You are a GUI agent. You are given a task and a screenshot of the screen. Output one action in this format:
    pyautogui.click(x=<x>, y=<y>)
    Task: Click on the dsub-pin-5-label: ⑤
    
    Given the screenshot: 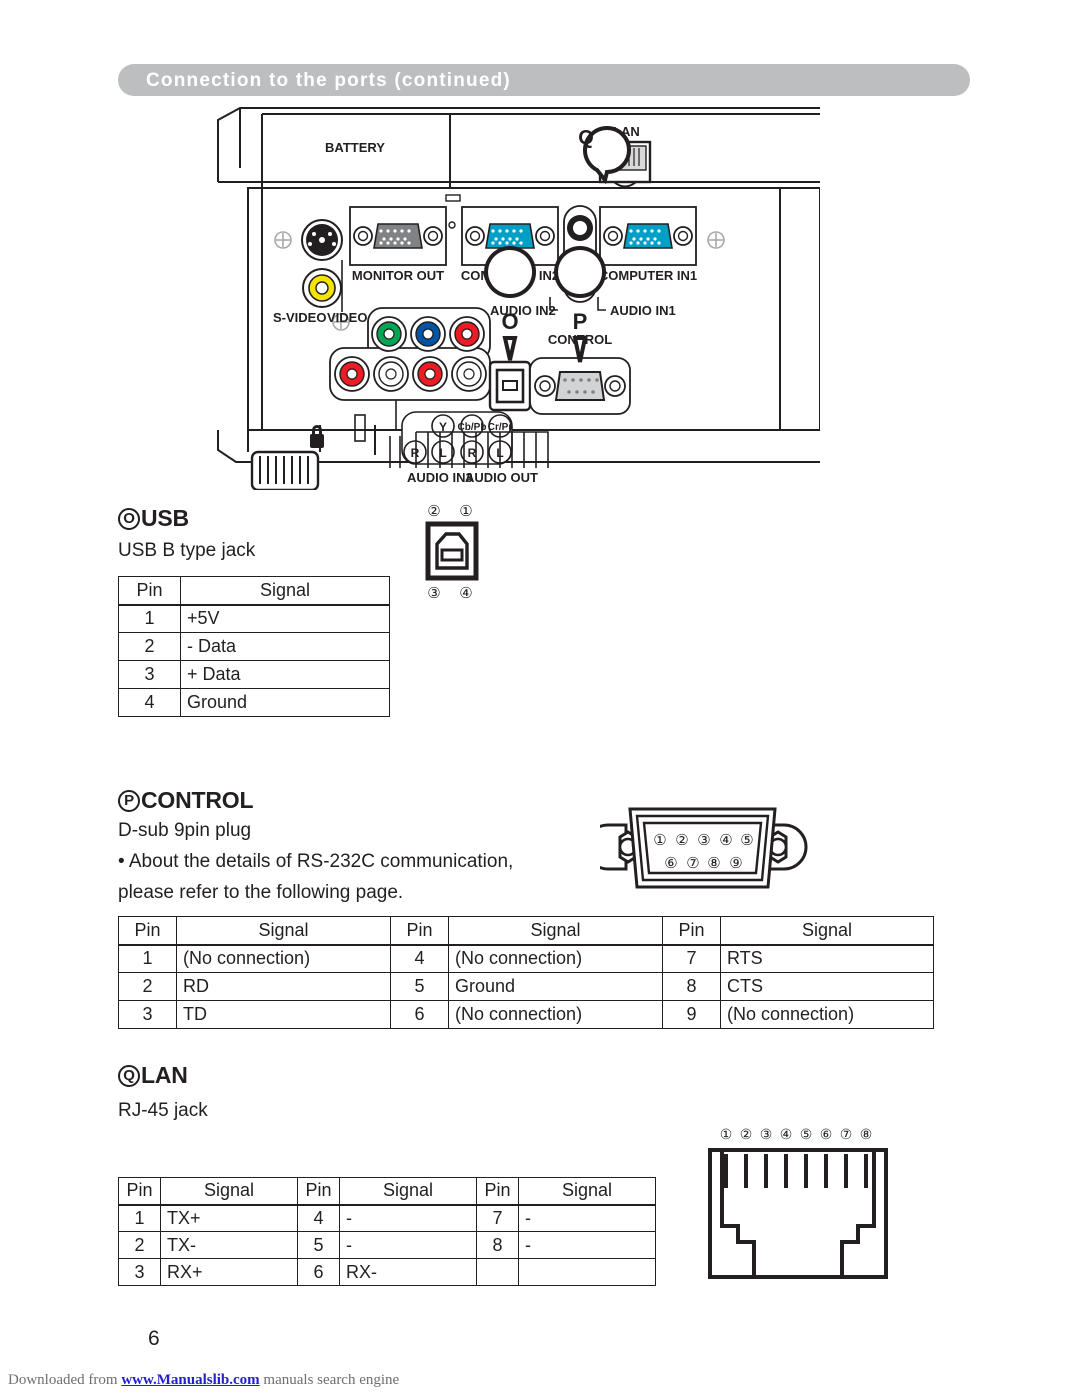 What is the action you would take?
    pyautogui.click(x=746, y=840)
    